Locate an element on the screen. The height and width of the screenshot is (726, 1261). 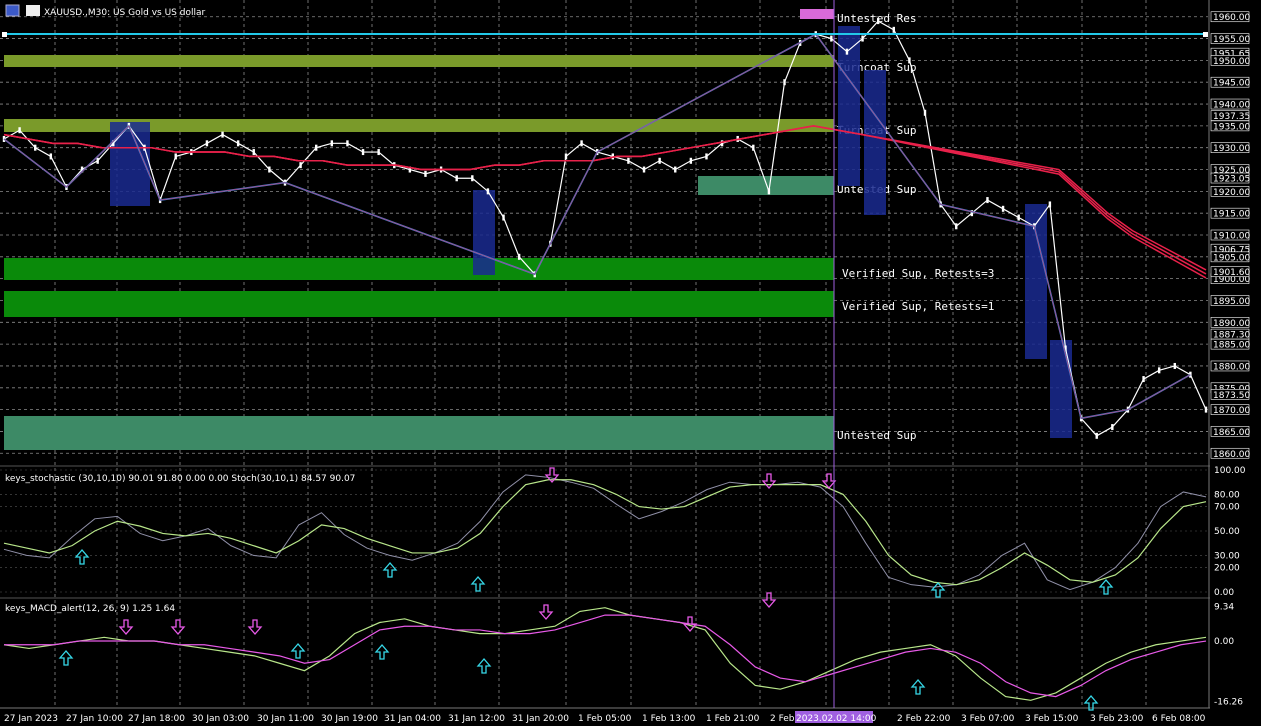
time-tick-label: 31 Jan 20:00 is located at coordinates (540, 719).